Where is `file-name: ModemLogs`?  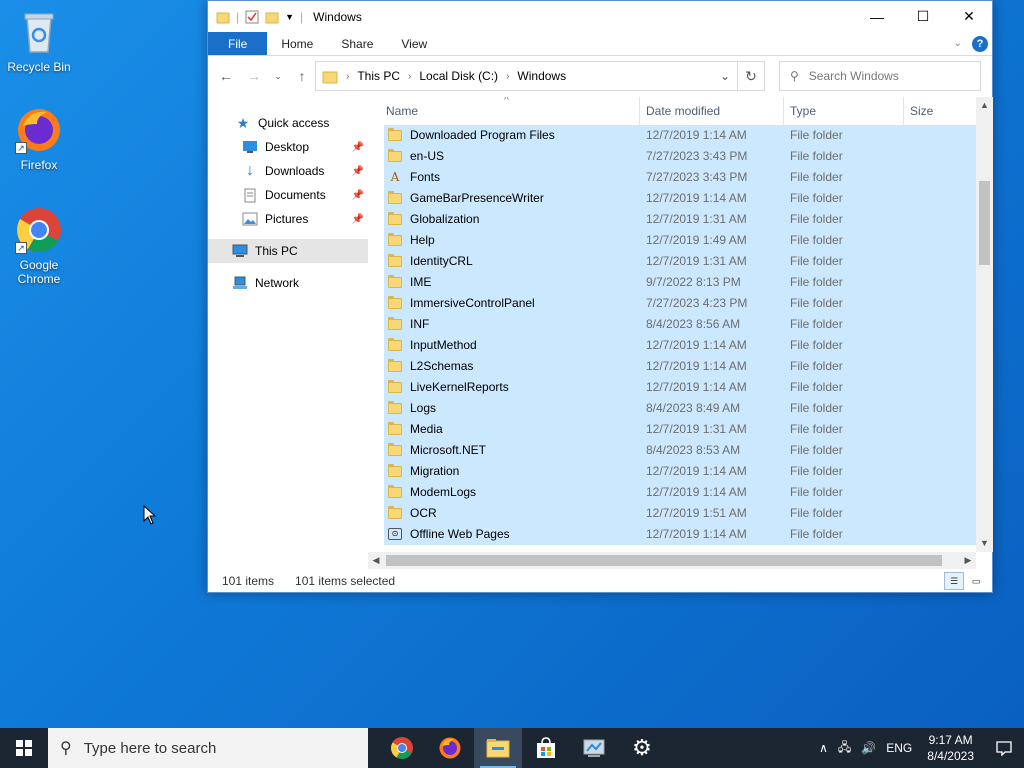 file-name: ModemLogs is located at coordinates (443, 492).